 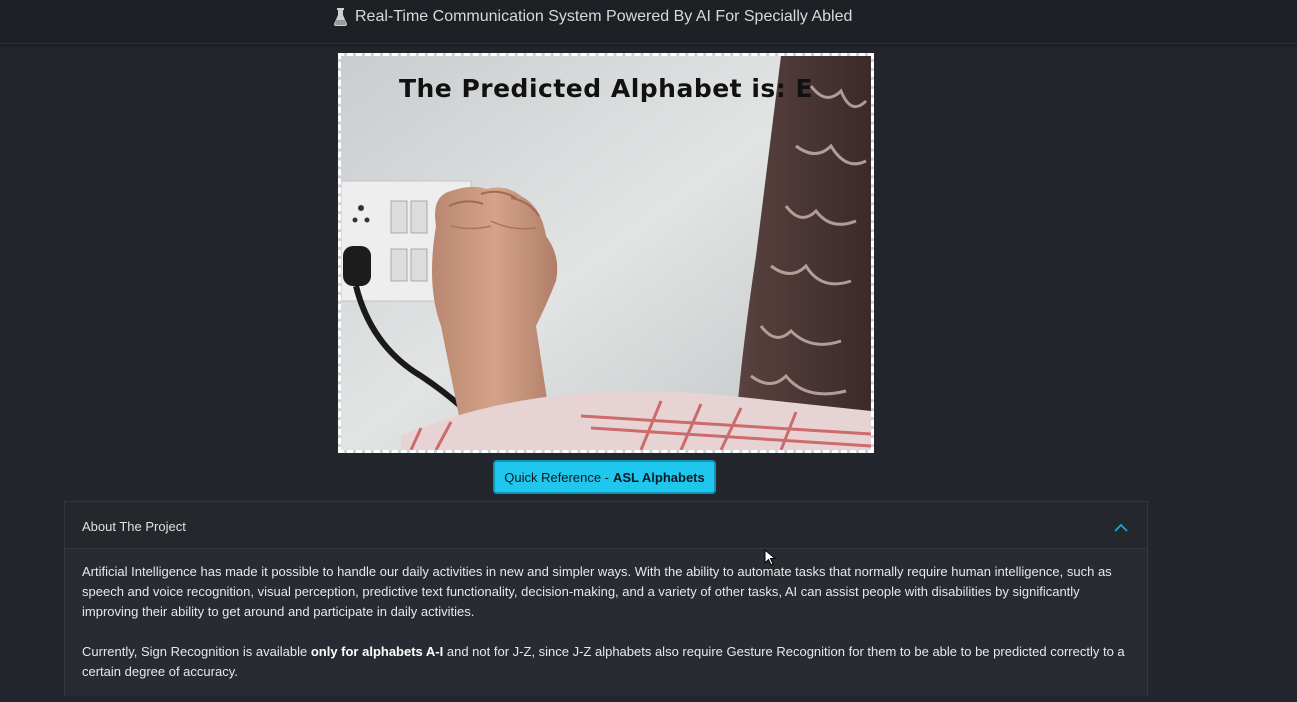 I want to click on quick-reference-button: Quick Reference - ASL Alphabets, so click(x=604, y=477).